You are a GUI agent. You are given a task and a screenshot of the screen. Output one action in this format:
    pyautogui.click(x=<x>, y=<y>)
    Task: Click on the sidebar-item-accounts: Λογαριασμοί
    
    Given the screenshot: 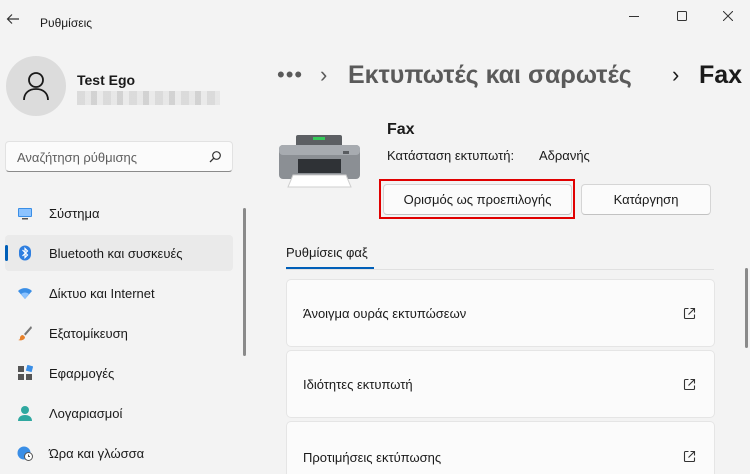 What is the action you would take?
    pyautogui.click(x=119, y=413)
    